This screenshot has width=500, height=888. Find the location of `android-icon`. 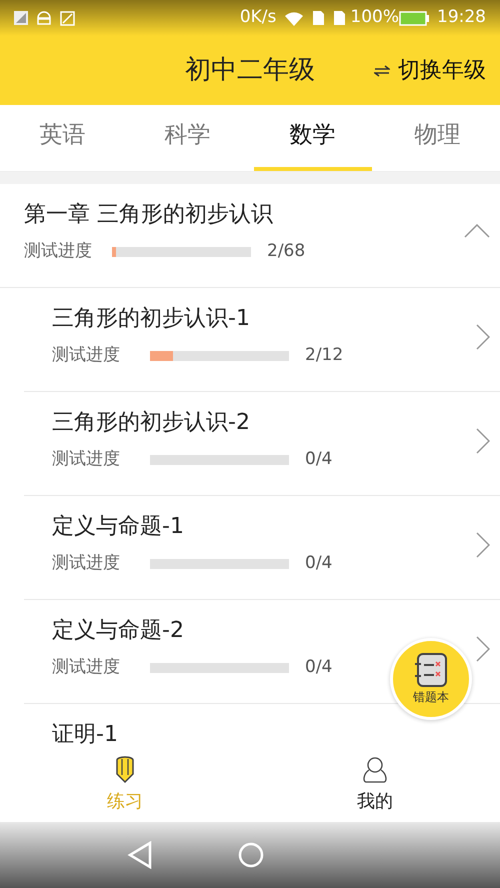

android-icon is located at coordinates (44, 18).